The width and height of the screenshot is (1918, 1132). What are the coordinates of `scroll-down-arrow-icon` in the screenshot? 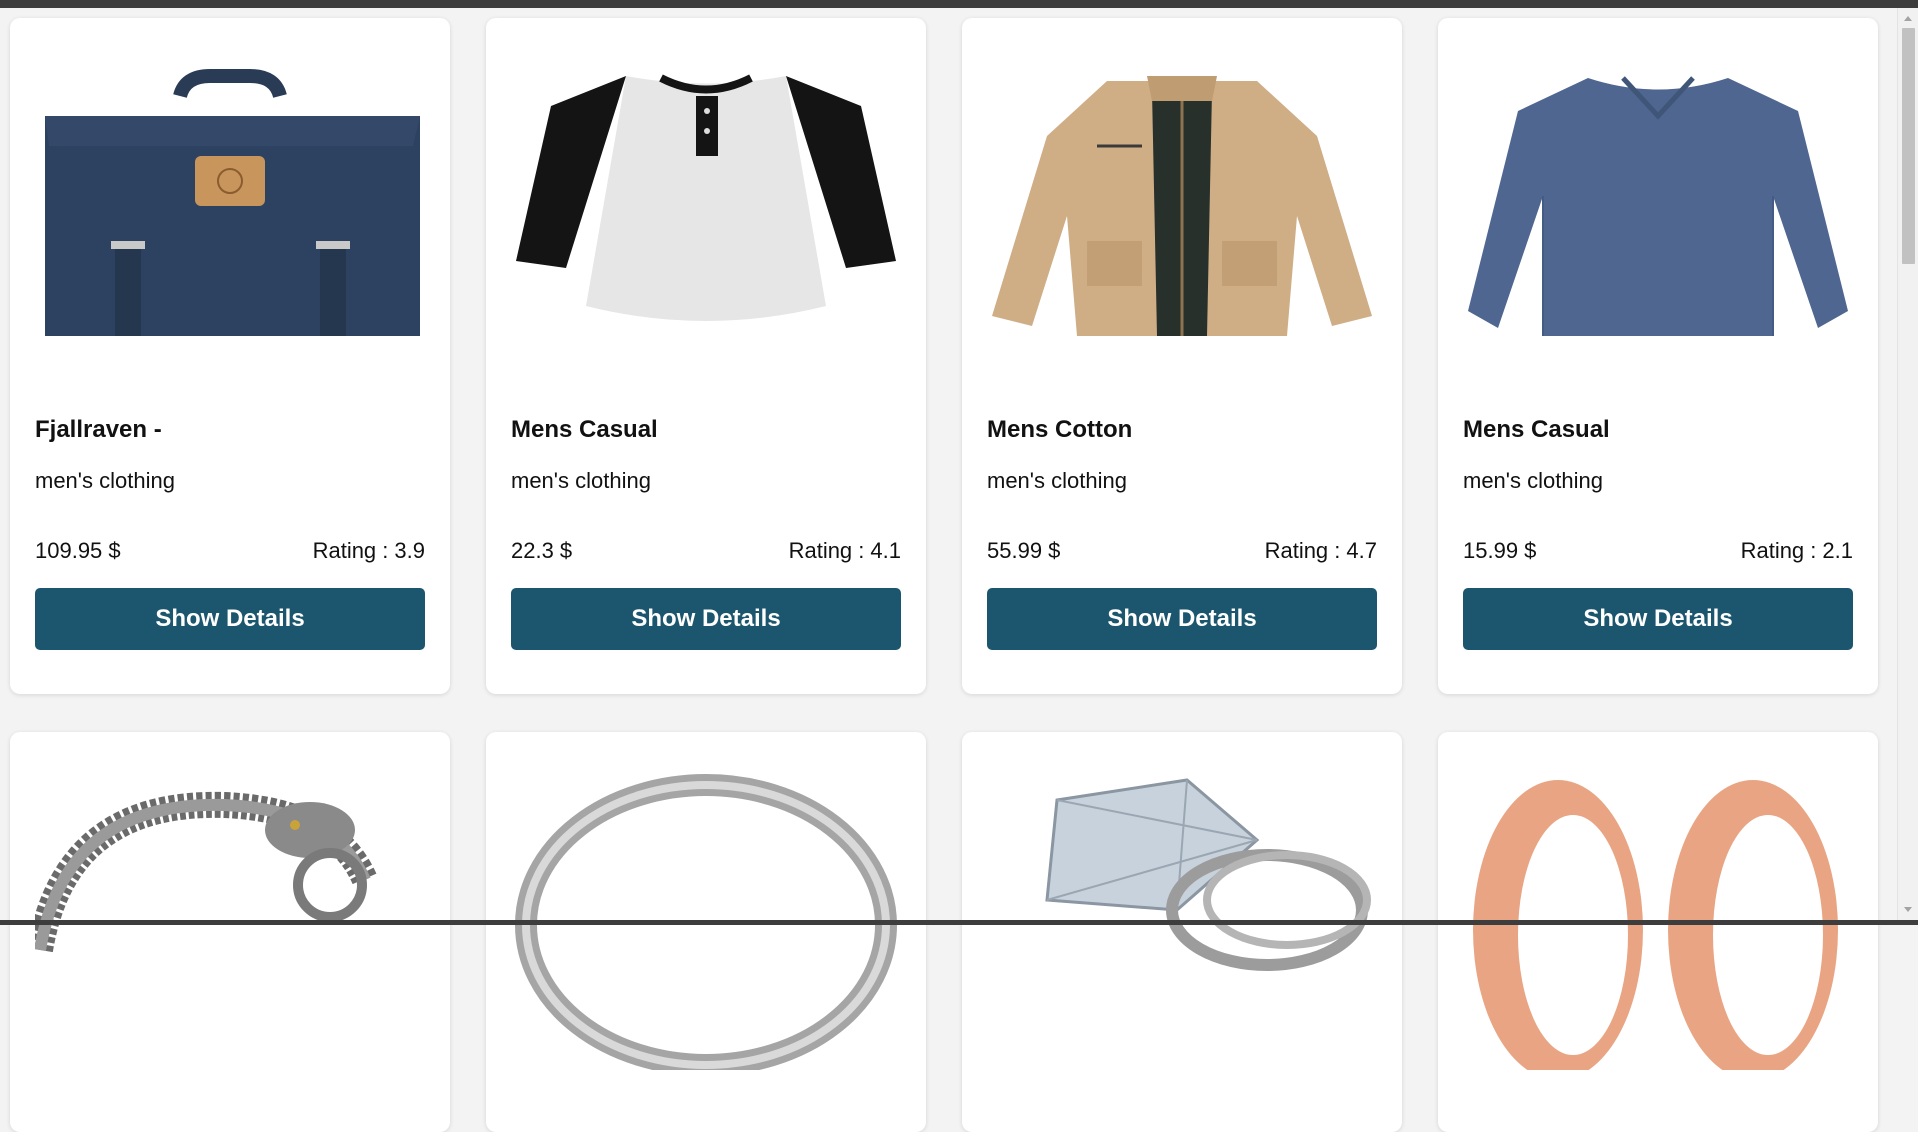 It's located at (1908, 909).